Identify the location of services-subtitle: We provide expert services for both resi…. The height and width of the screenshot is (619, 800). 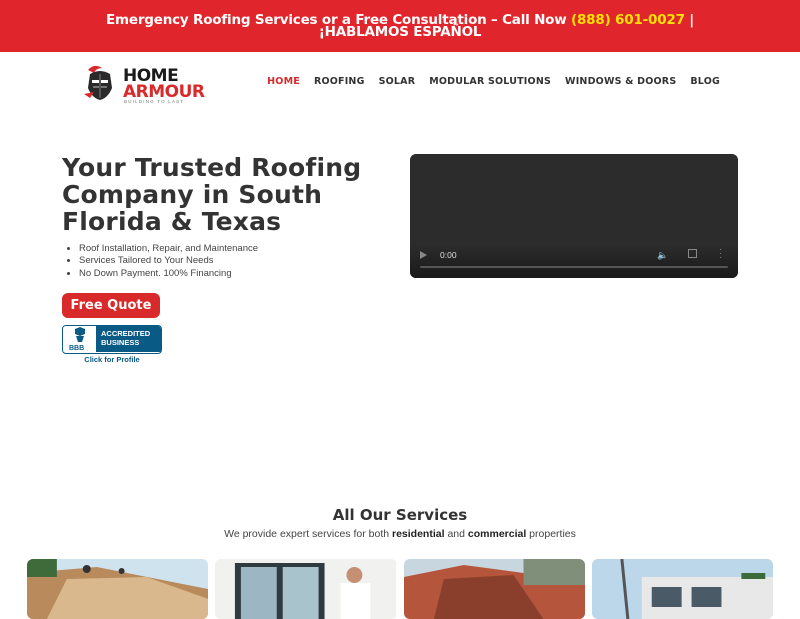
(400, 534).